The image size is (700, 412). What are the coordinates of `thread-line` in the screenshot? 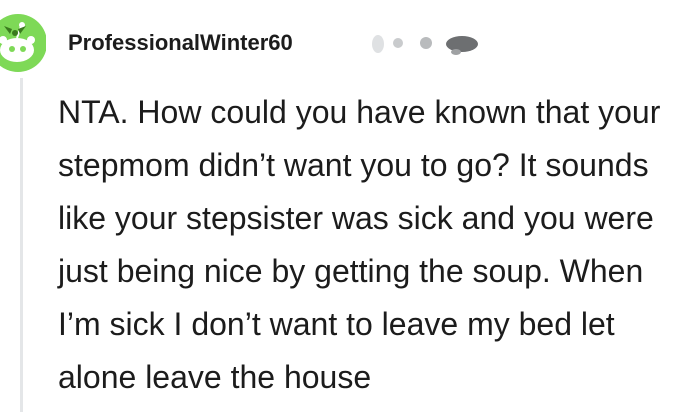 It's located at (21, 245).